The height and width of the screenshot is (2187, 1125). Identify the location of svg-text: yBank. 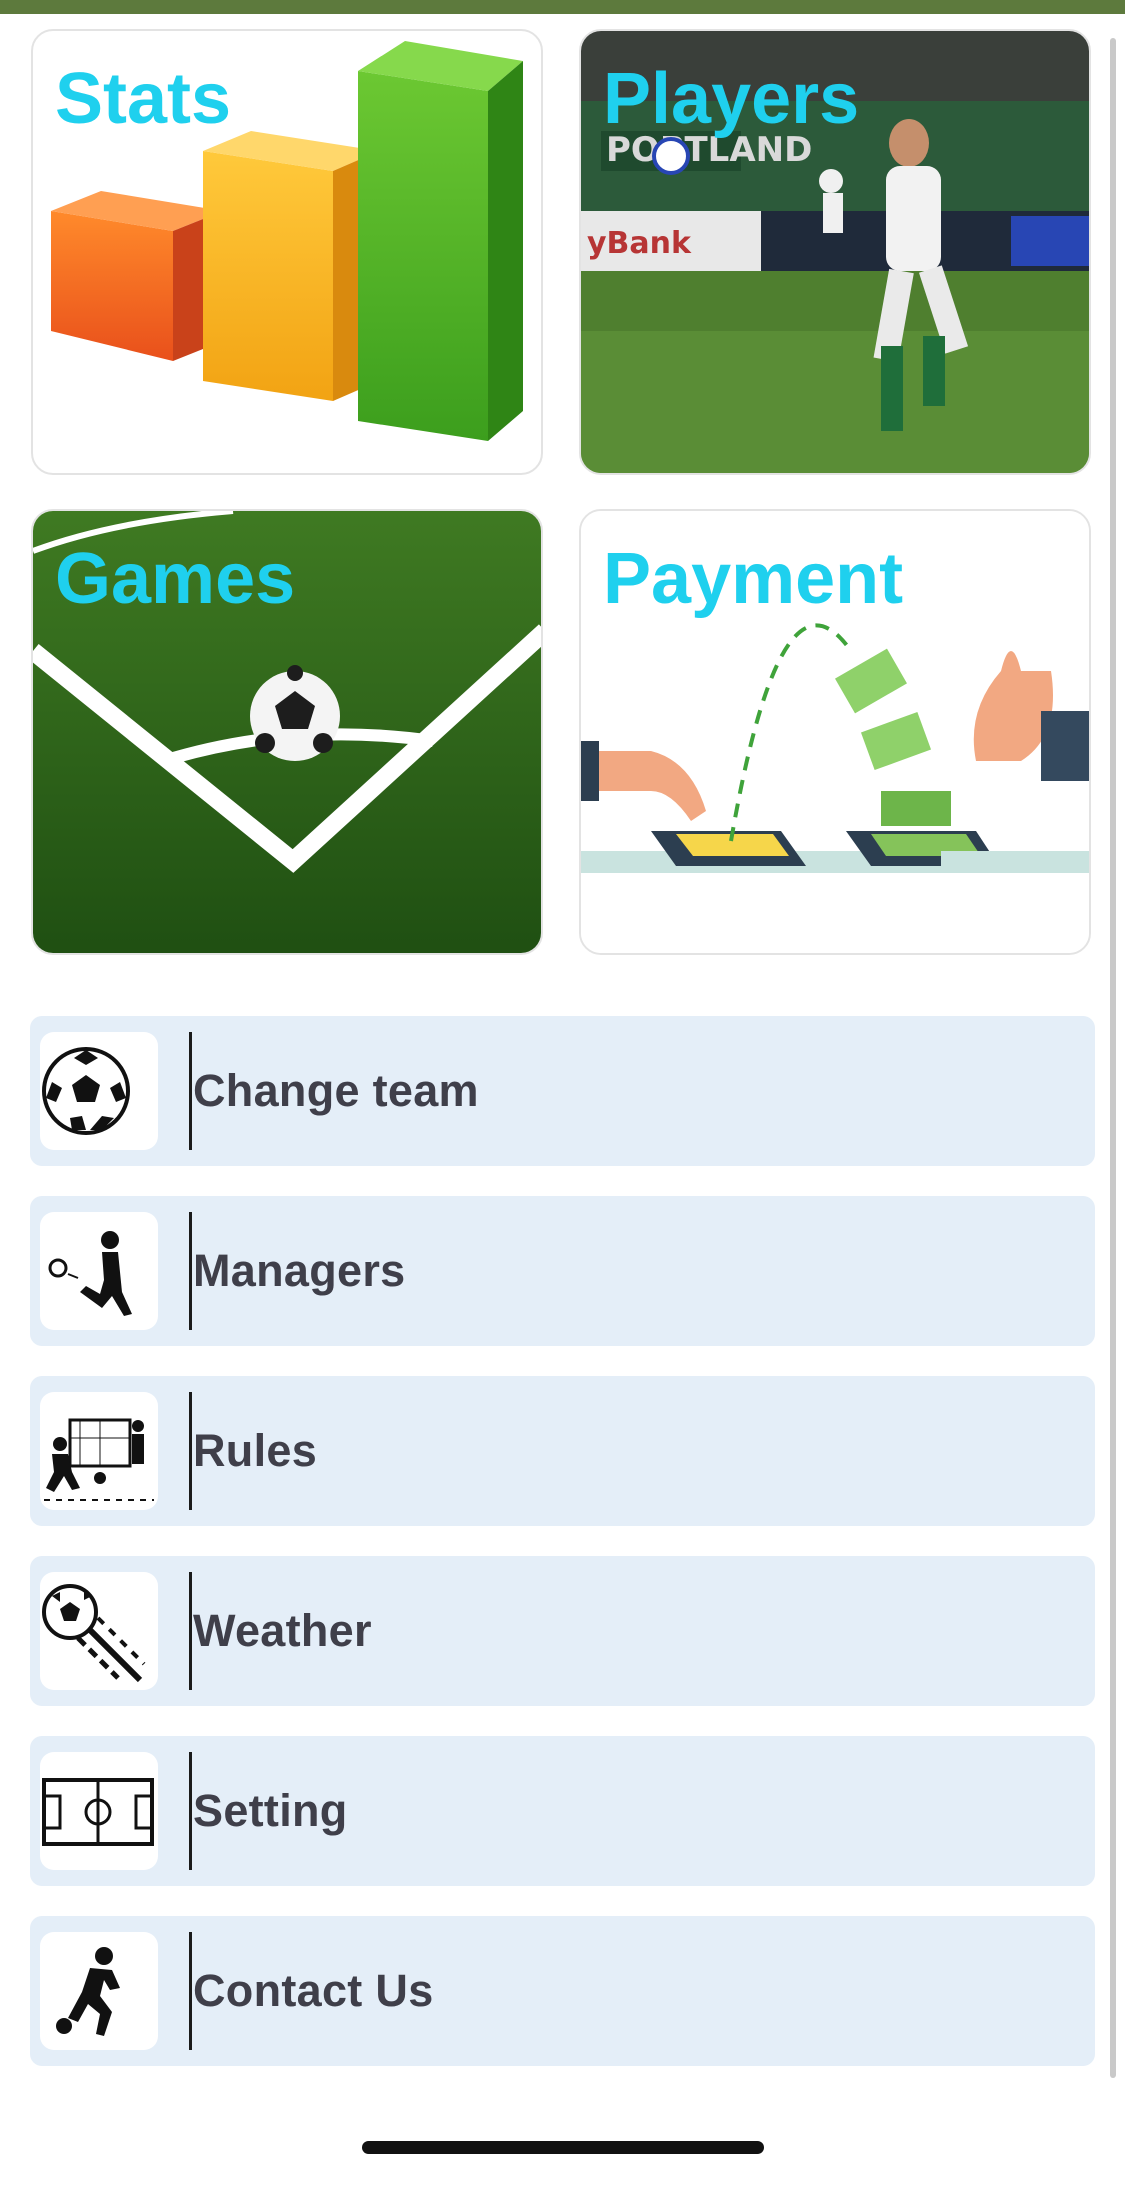
(639, 243).